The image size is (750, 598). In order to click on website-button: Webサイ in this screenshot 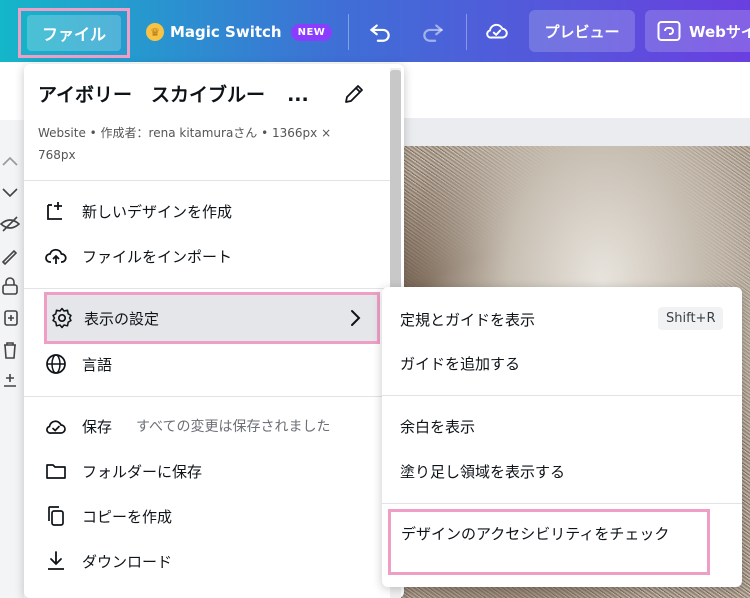, I will do `click(697, 31)`.